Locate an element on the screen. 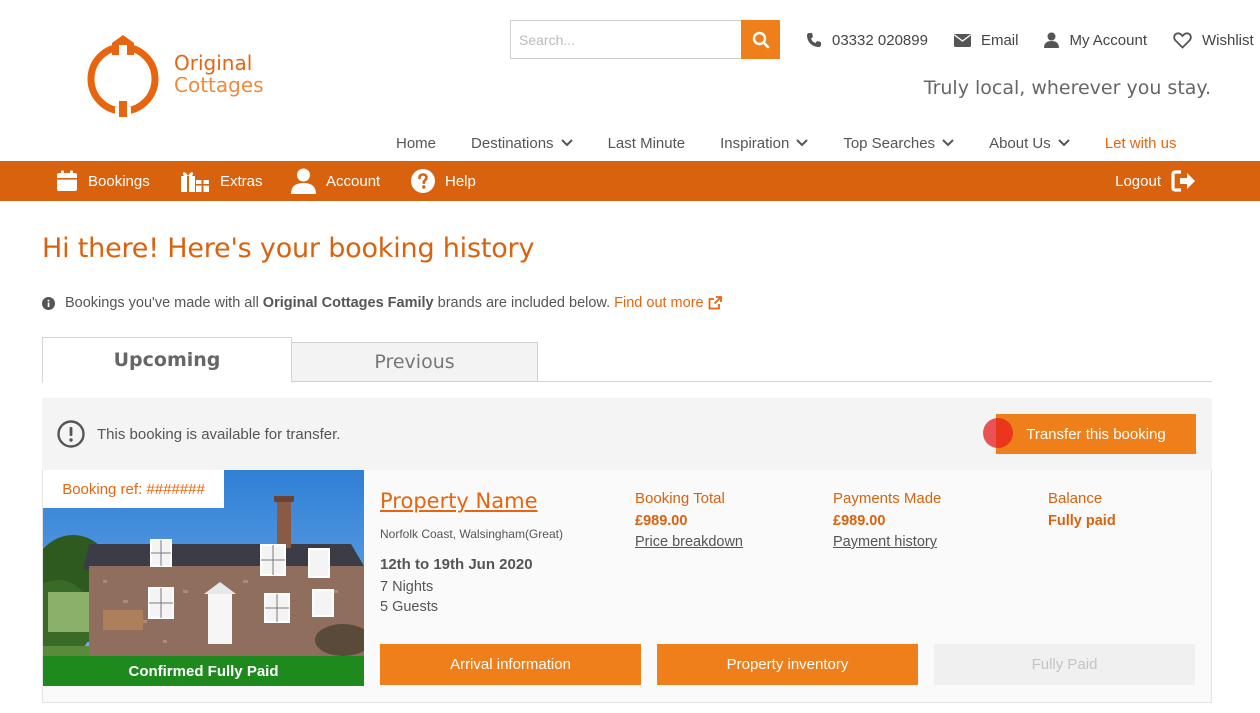 This screenshot has height=713, width=1260. nav-inspiration: Inspiration is located at coordinates (764, 143).